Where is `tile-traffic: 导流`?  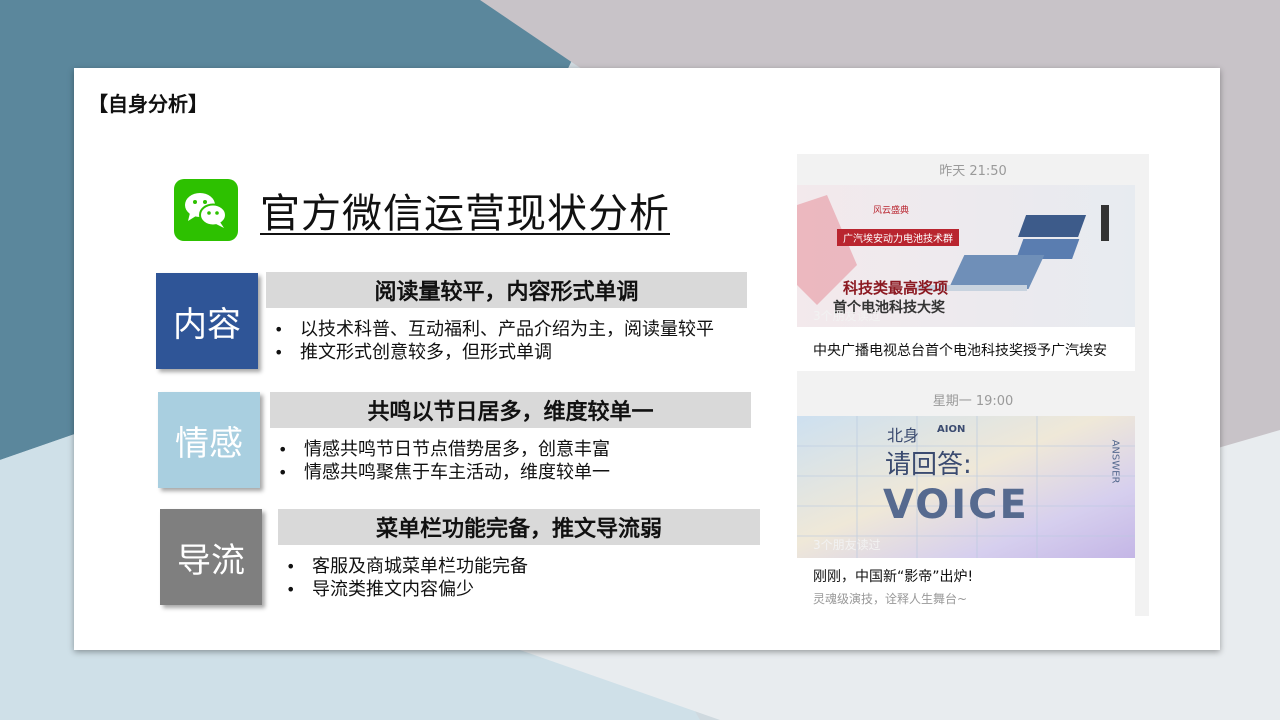
tile-traffic: 导流 is located at coordinates (211, 557).